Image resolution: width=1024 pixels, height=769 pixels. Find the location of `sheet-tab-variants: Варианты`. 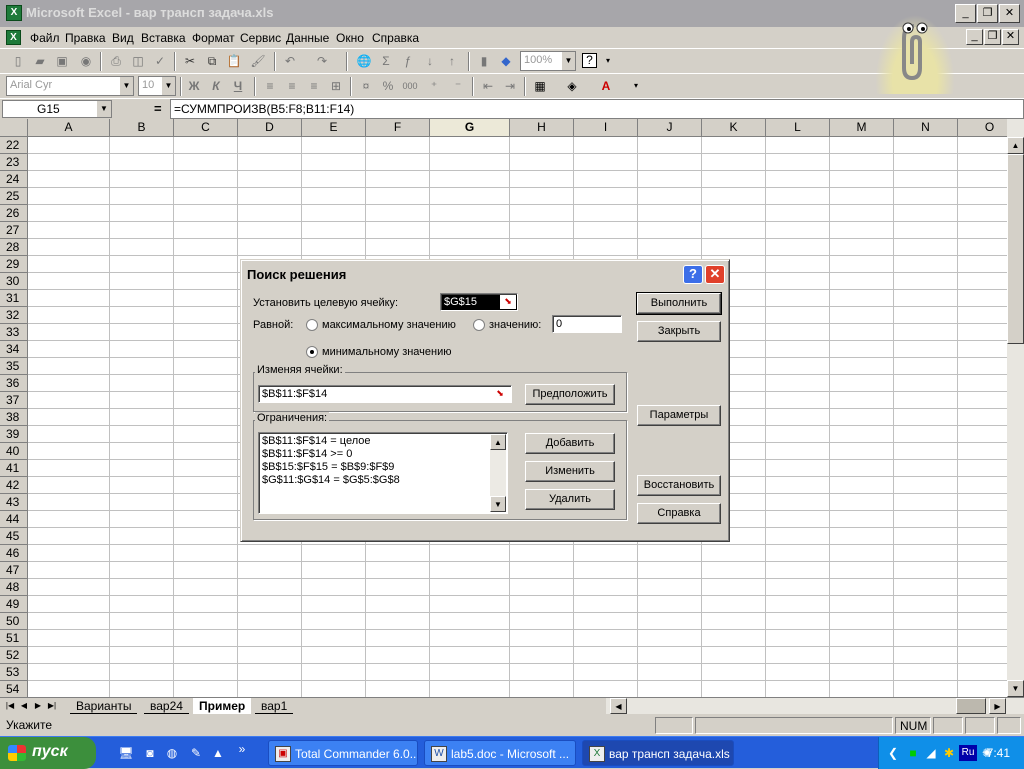

sheet-tab-variants: Варианты is located at coordinates (104, 706).